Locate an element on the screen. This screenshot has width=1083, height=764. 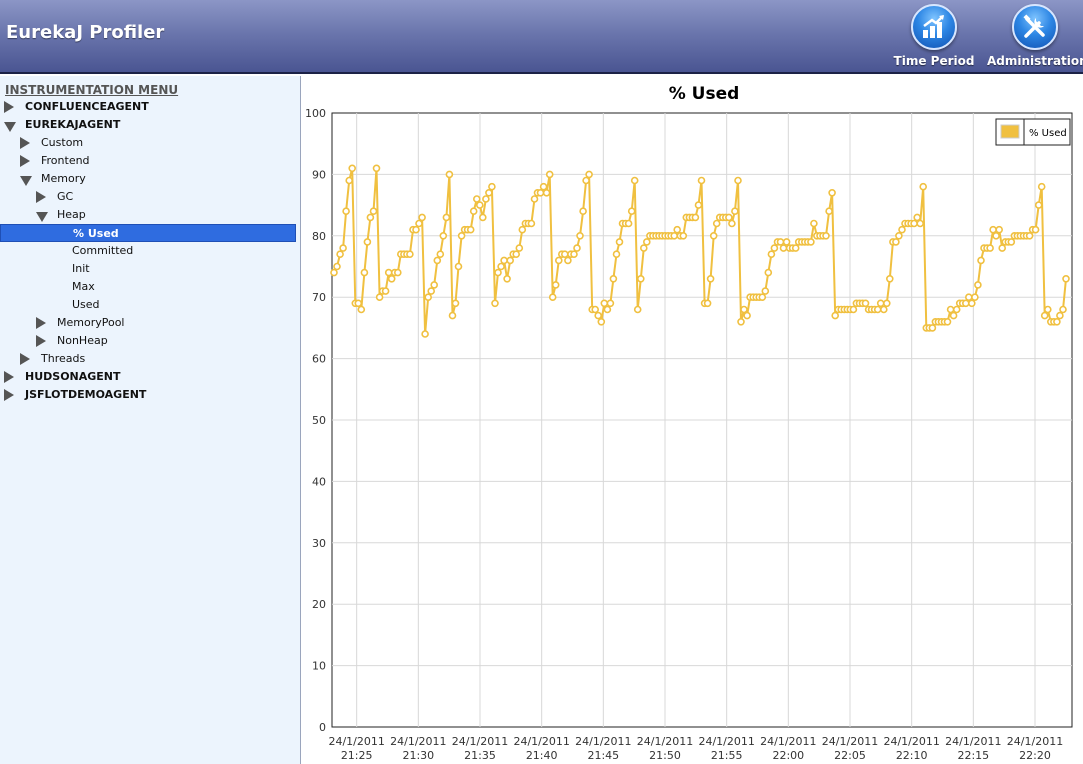
x-tick-time-label: 21:25 is located at coordinates (357, 755).